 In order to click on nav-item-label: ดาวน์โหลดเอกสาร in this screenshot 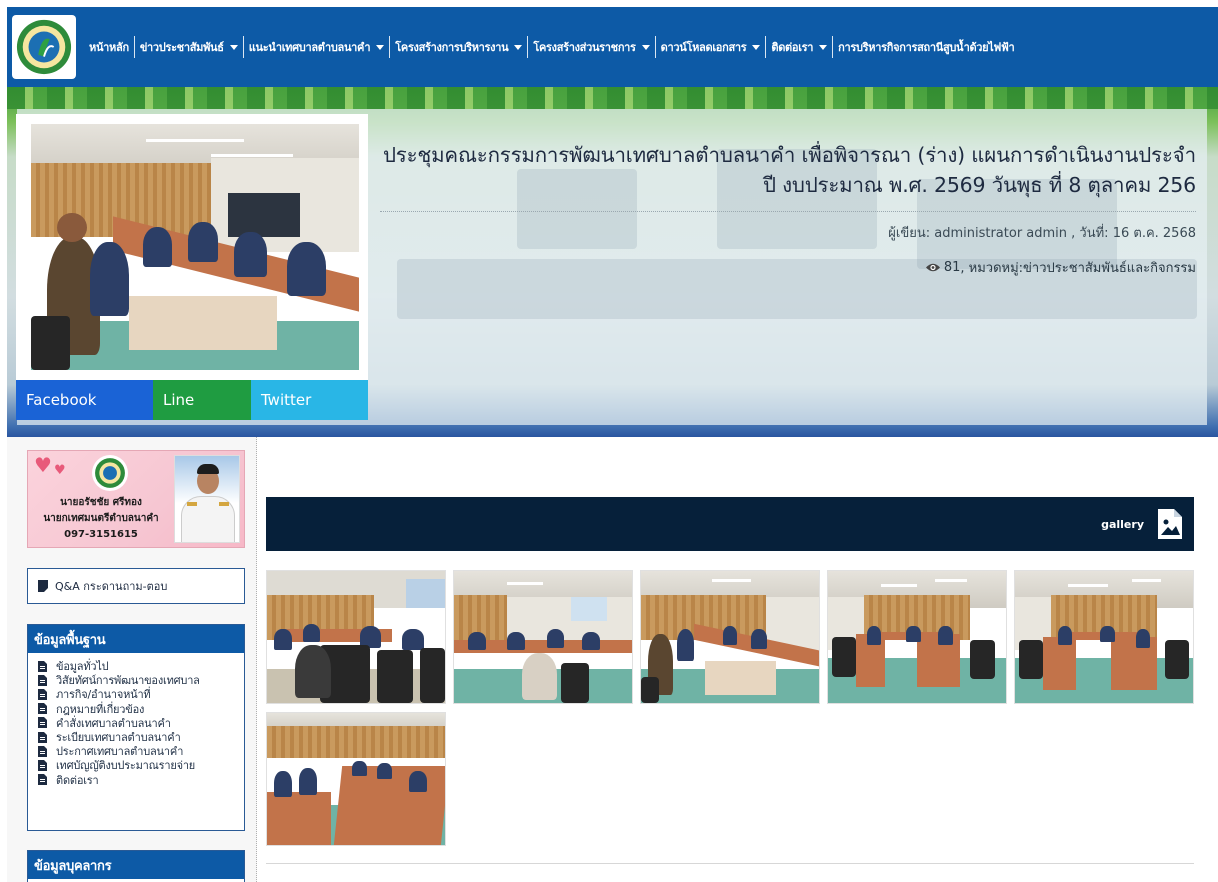, I will do `click(703, 47)`.